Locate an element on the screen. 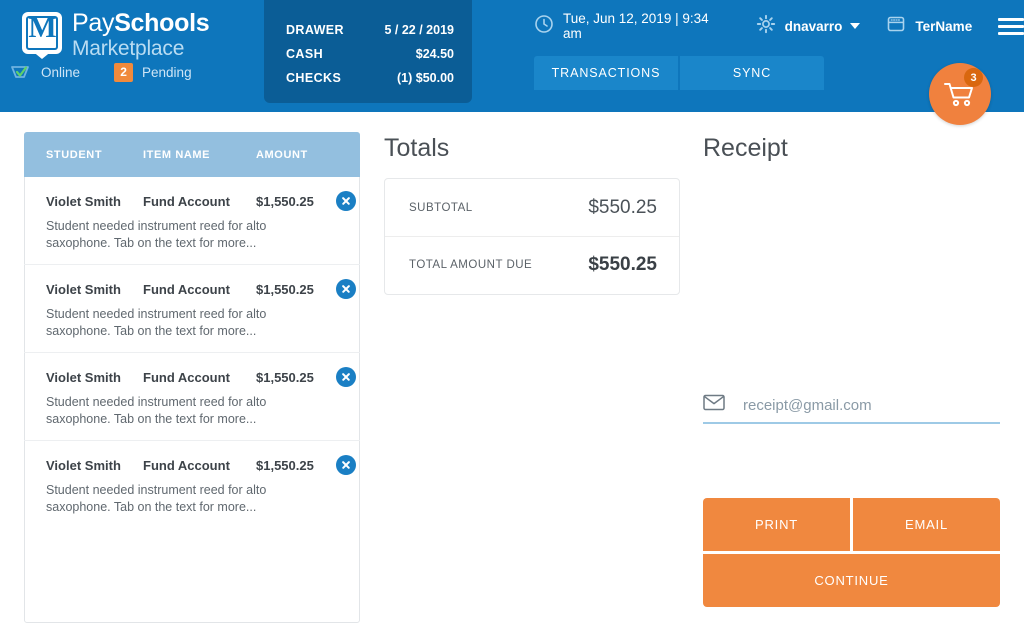 Image resolution: width=1024 pixels, height=640 pixels. hamburger-menu-icon is located at coordinates (1011, 26).